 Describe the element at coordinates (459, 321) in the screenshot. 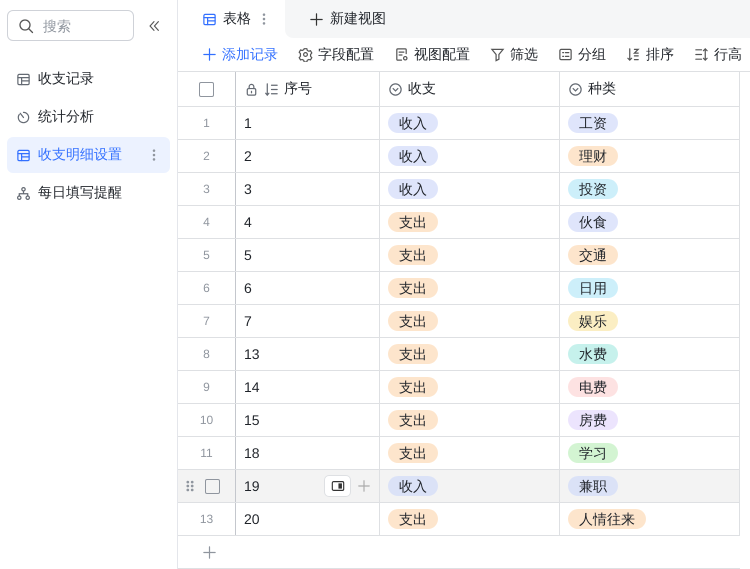

I see `table-row: 7 7 支出 娱乐` at that location.